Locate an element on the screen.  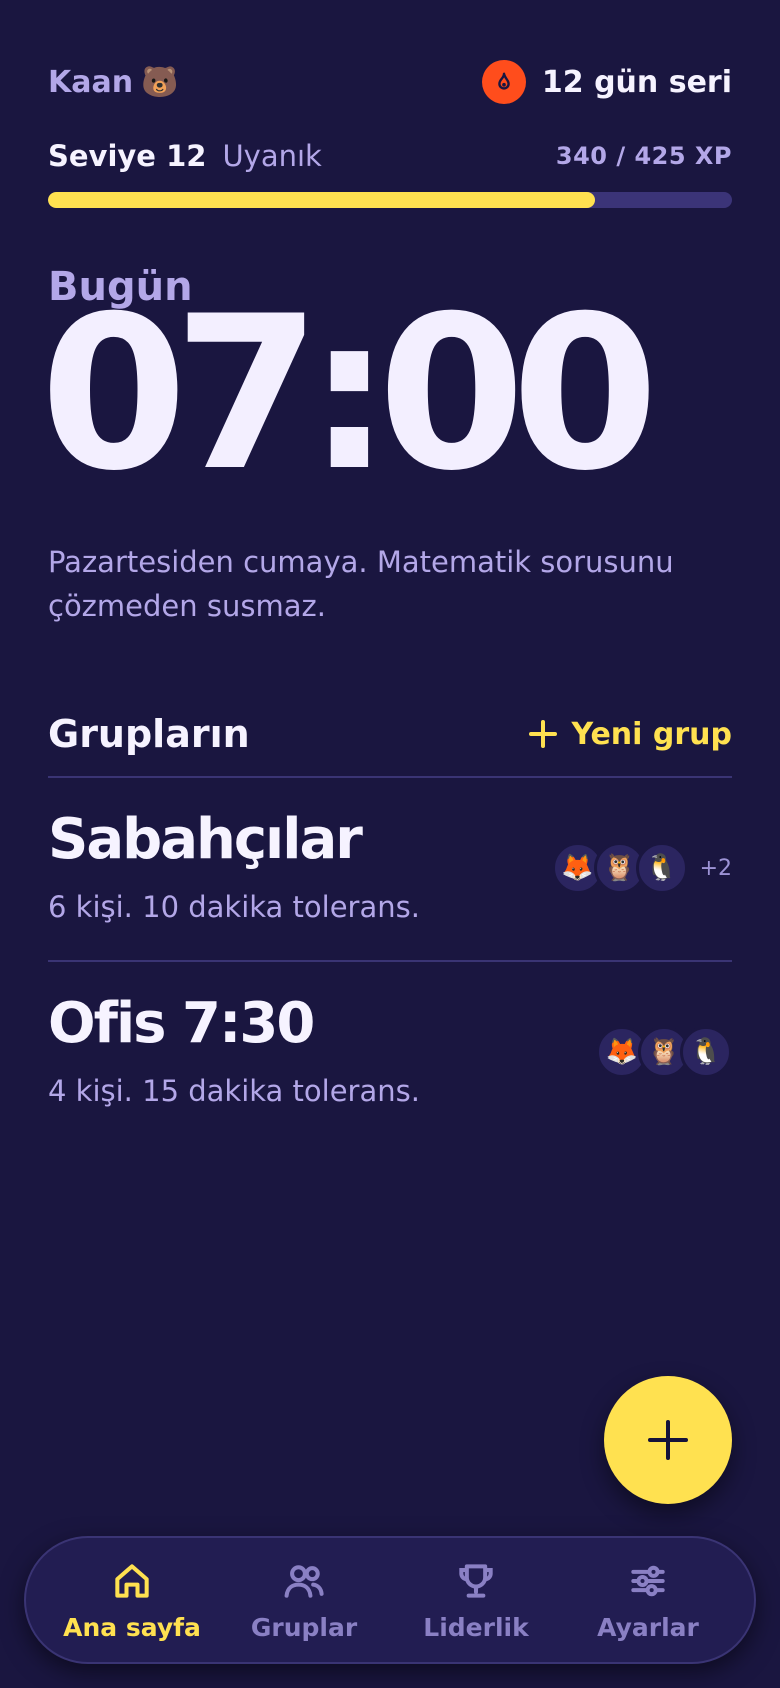
group-avatars: 🦊 🦉 🐧 is located at coordinates (664, 1052).